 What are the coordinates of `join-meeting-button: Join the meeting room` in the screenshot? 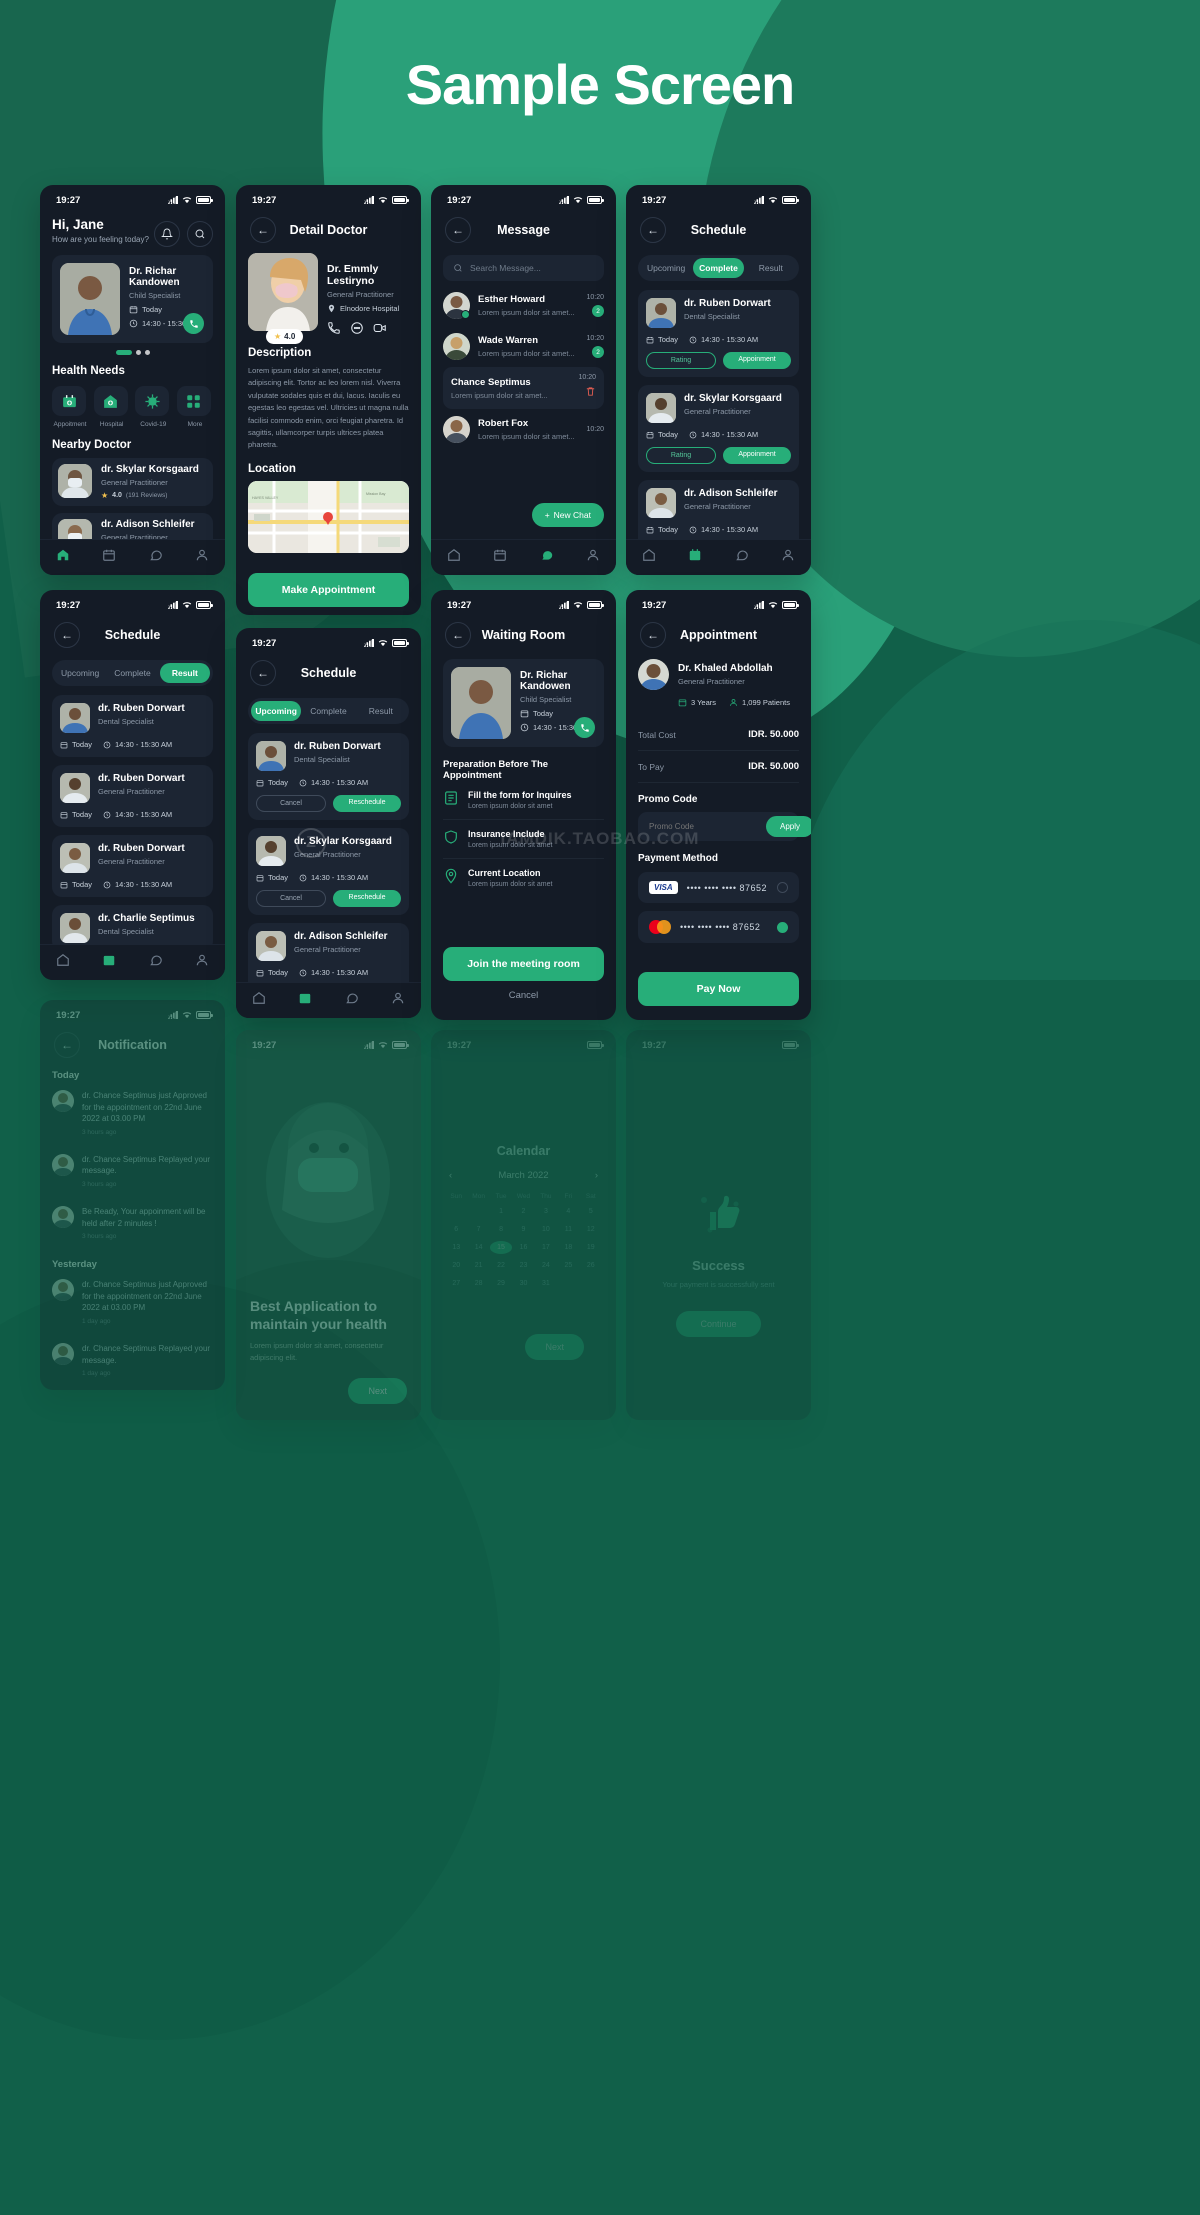 It's located at (523, 964).